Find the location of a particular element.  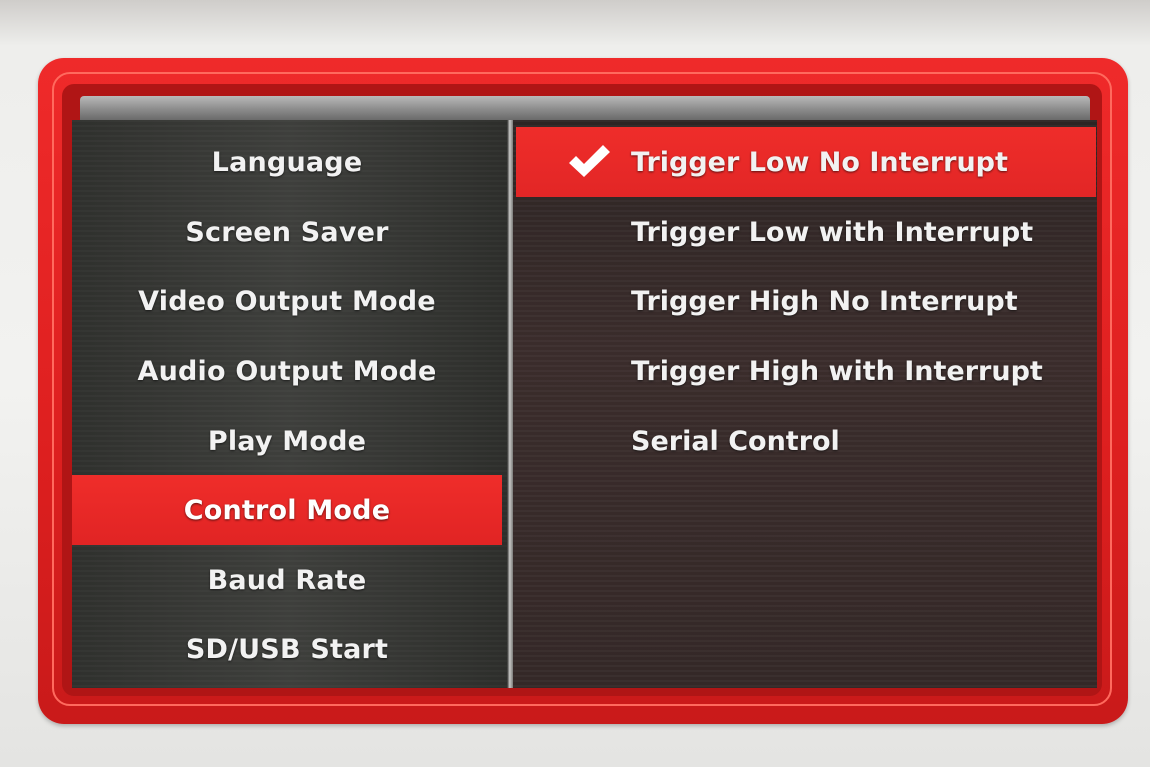

category-item-sd-usb-start: SD/USB Start is located at coordinates (287, 649).